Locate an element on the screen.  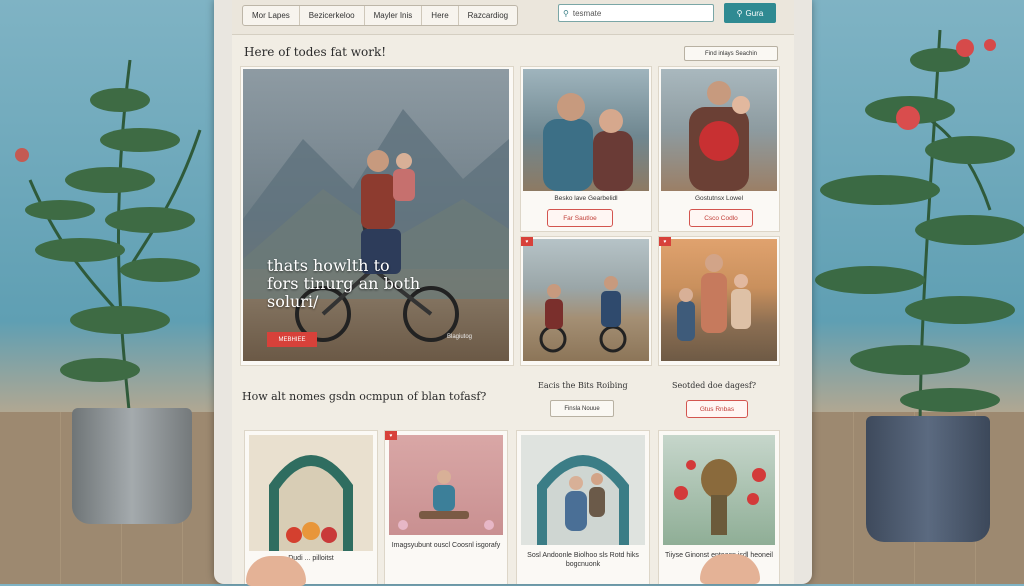
bottom-card-2-tag: ♥ is located at coordinates (391, 435).